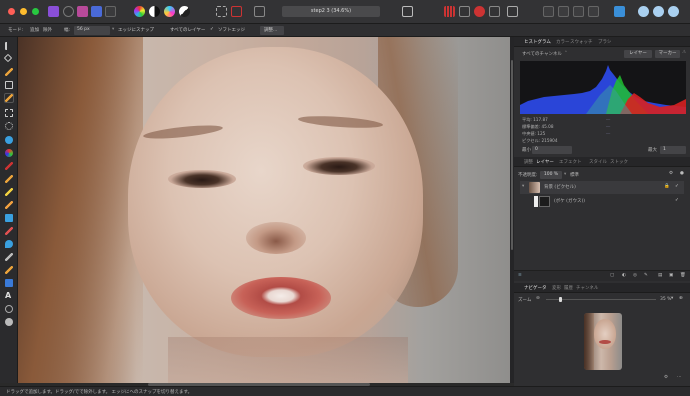 This screenshot has height=396, width=690. Describe the element at coordinates (154, 11) in the screenshot. I see `levels-icon` at that location.